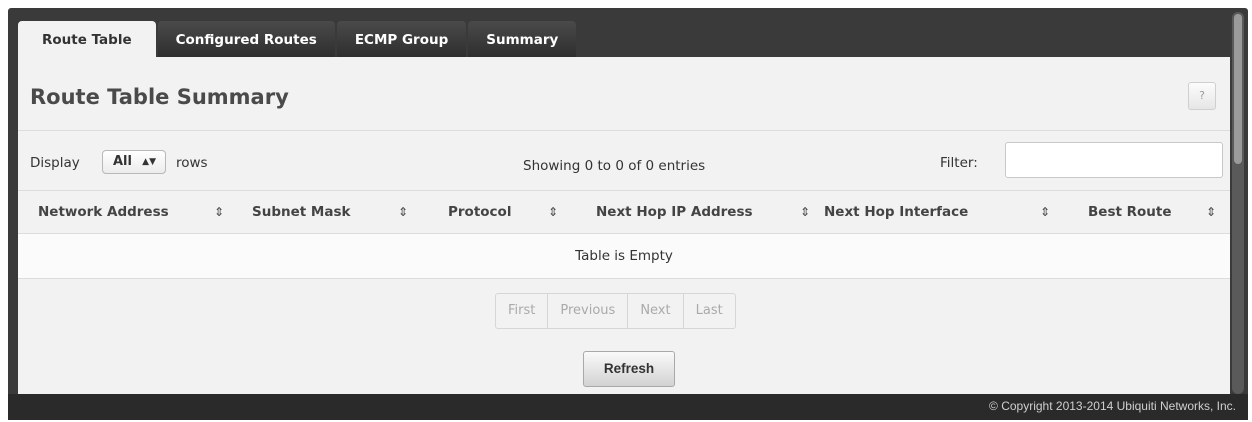  What do you see at coordinates (480, 212) in the screenshot?
I see `column-label: Protocol` at bounding box center [480, 212].